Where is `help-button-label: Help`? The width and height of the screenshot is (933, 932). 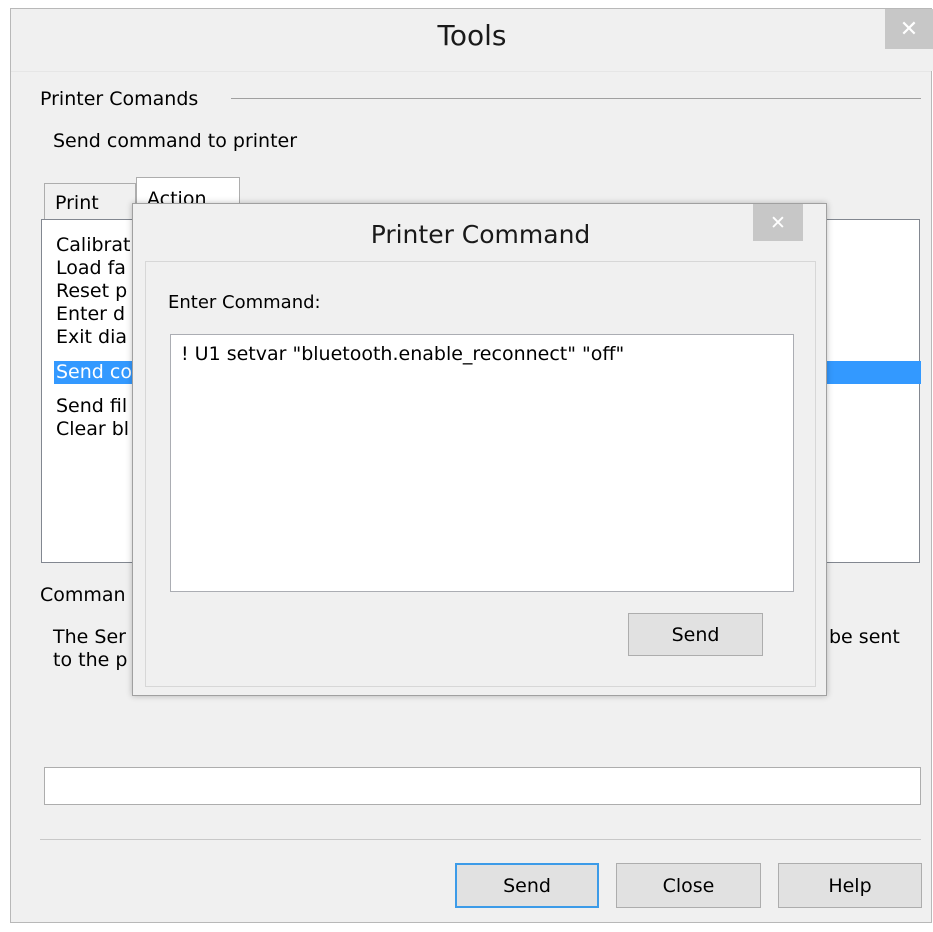
help-button-label: Help is located at coordinates (850, 885).